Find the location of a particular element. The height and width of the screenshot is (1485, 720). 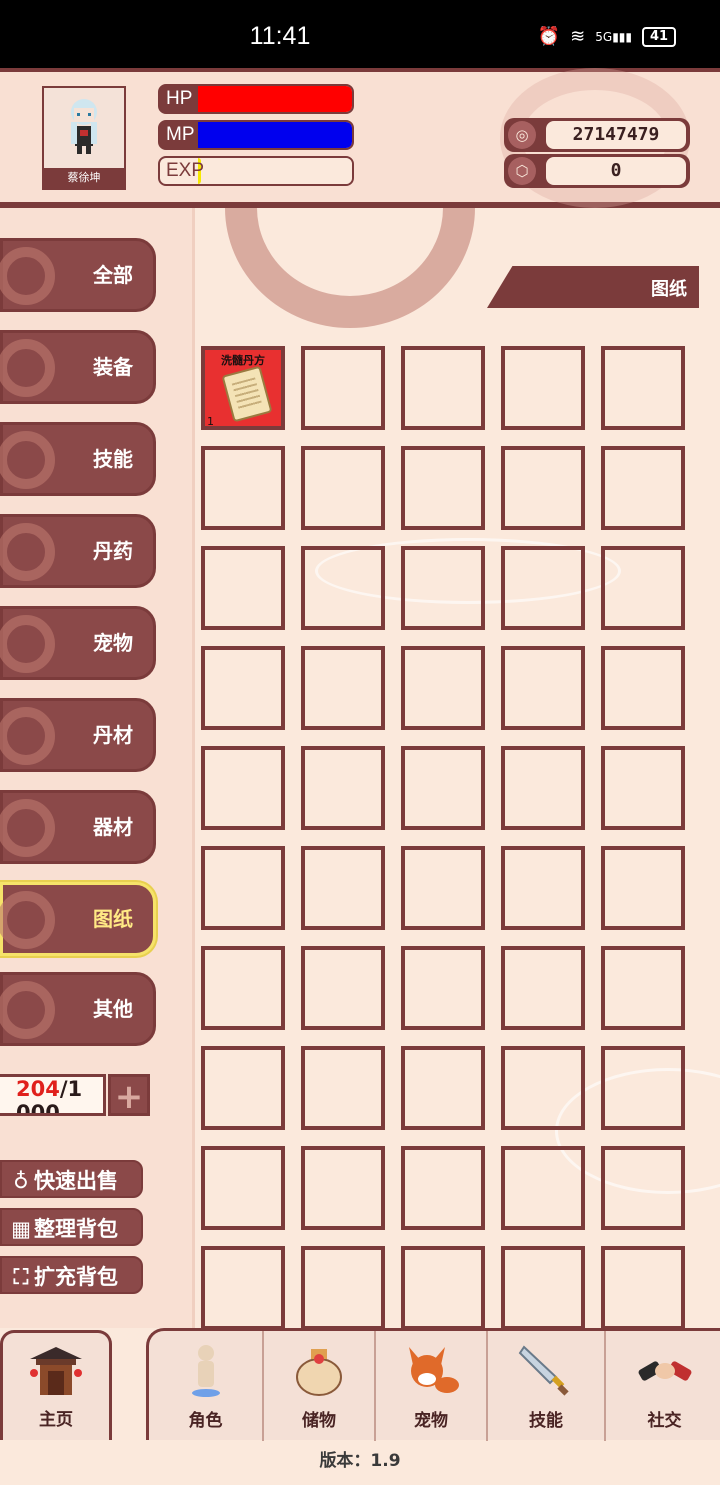

category-all: 全部 is located at coordinates (78, 275).